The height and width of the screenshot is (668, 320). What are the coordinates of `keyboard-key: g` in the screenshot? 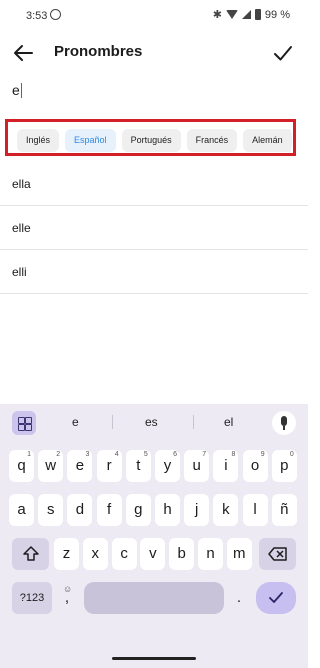 It's located at (138, 510).